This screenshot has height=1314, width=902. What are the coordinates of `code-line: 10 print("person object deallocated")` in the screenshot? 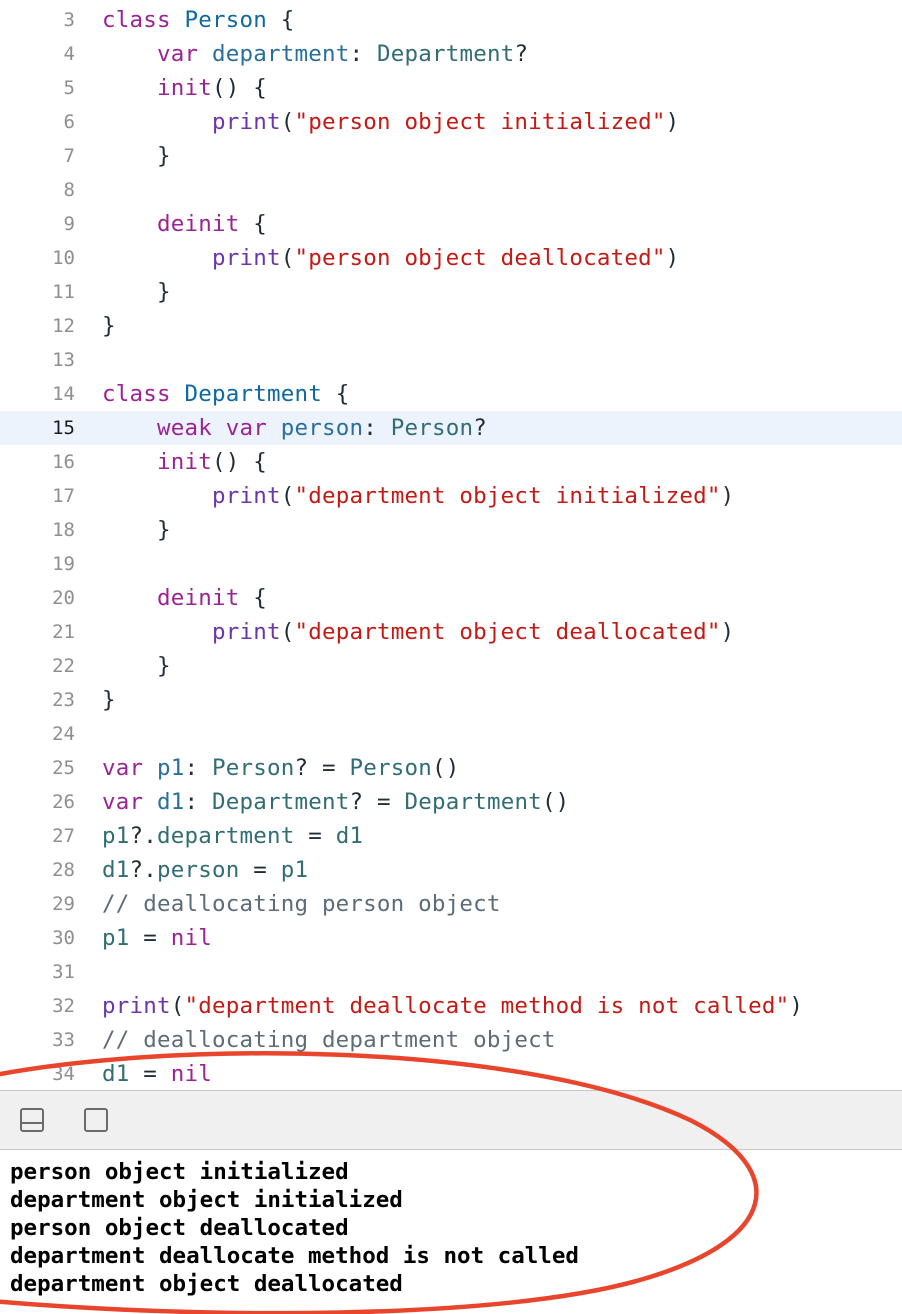 It's located at (451, 258).